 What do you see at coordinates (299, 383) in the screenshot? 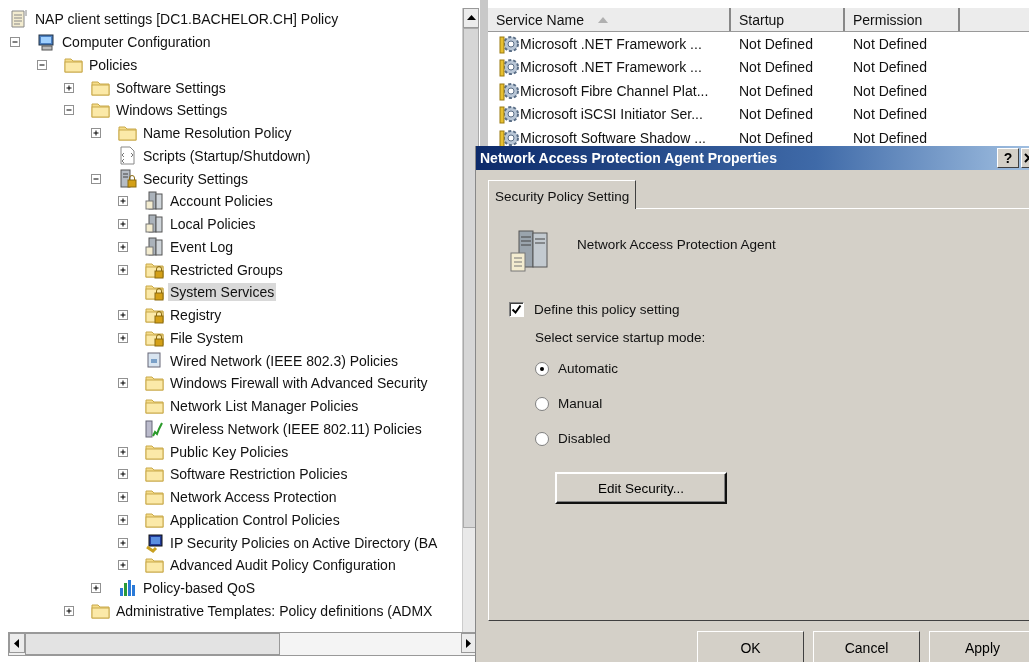
I see `tree-item: Windows Firewall with Advanced Security` at bounding box center [299, 383].